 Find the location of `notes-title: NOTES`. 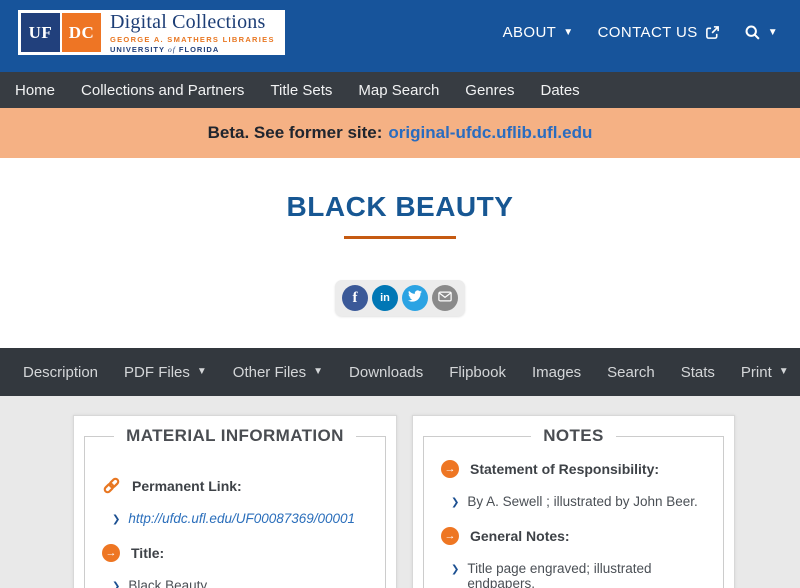

notes-title: NOTES is located at coordinates (573, 435).